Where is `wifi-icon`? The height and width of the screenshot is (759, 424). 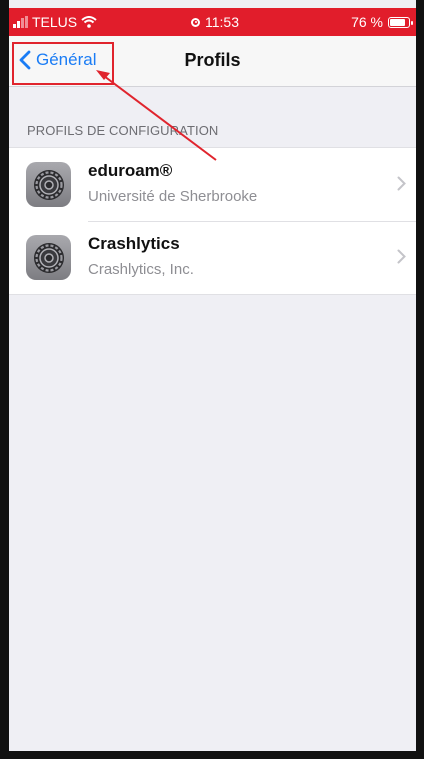
wifi-icon is located at coordinates (89, 22).